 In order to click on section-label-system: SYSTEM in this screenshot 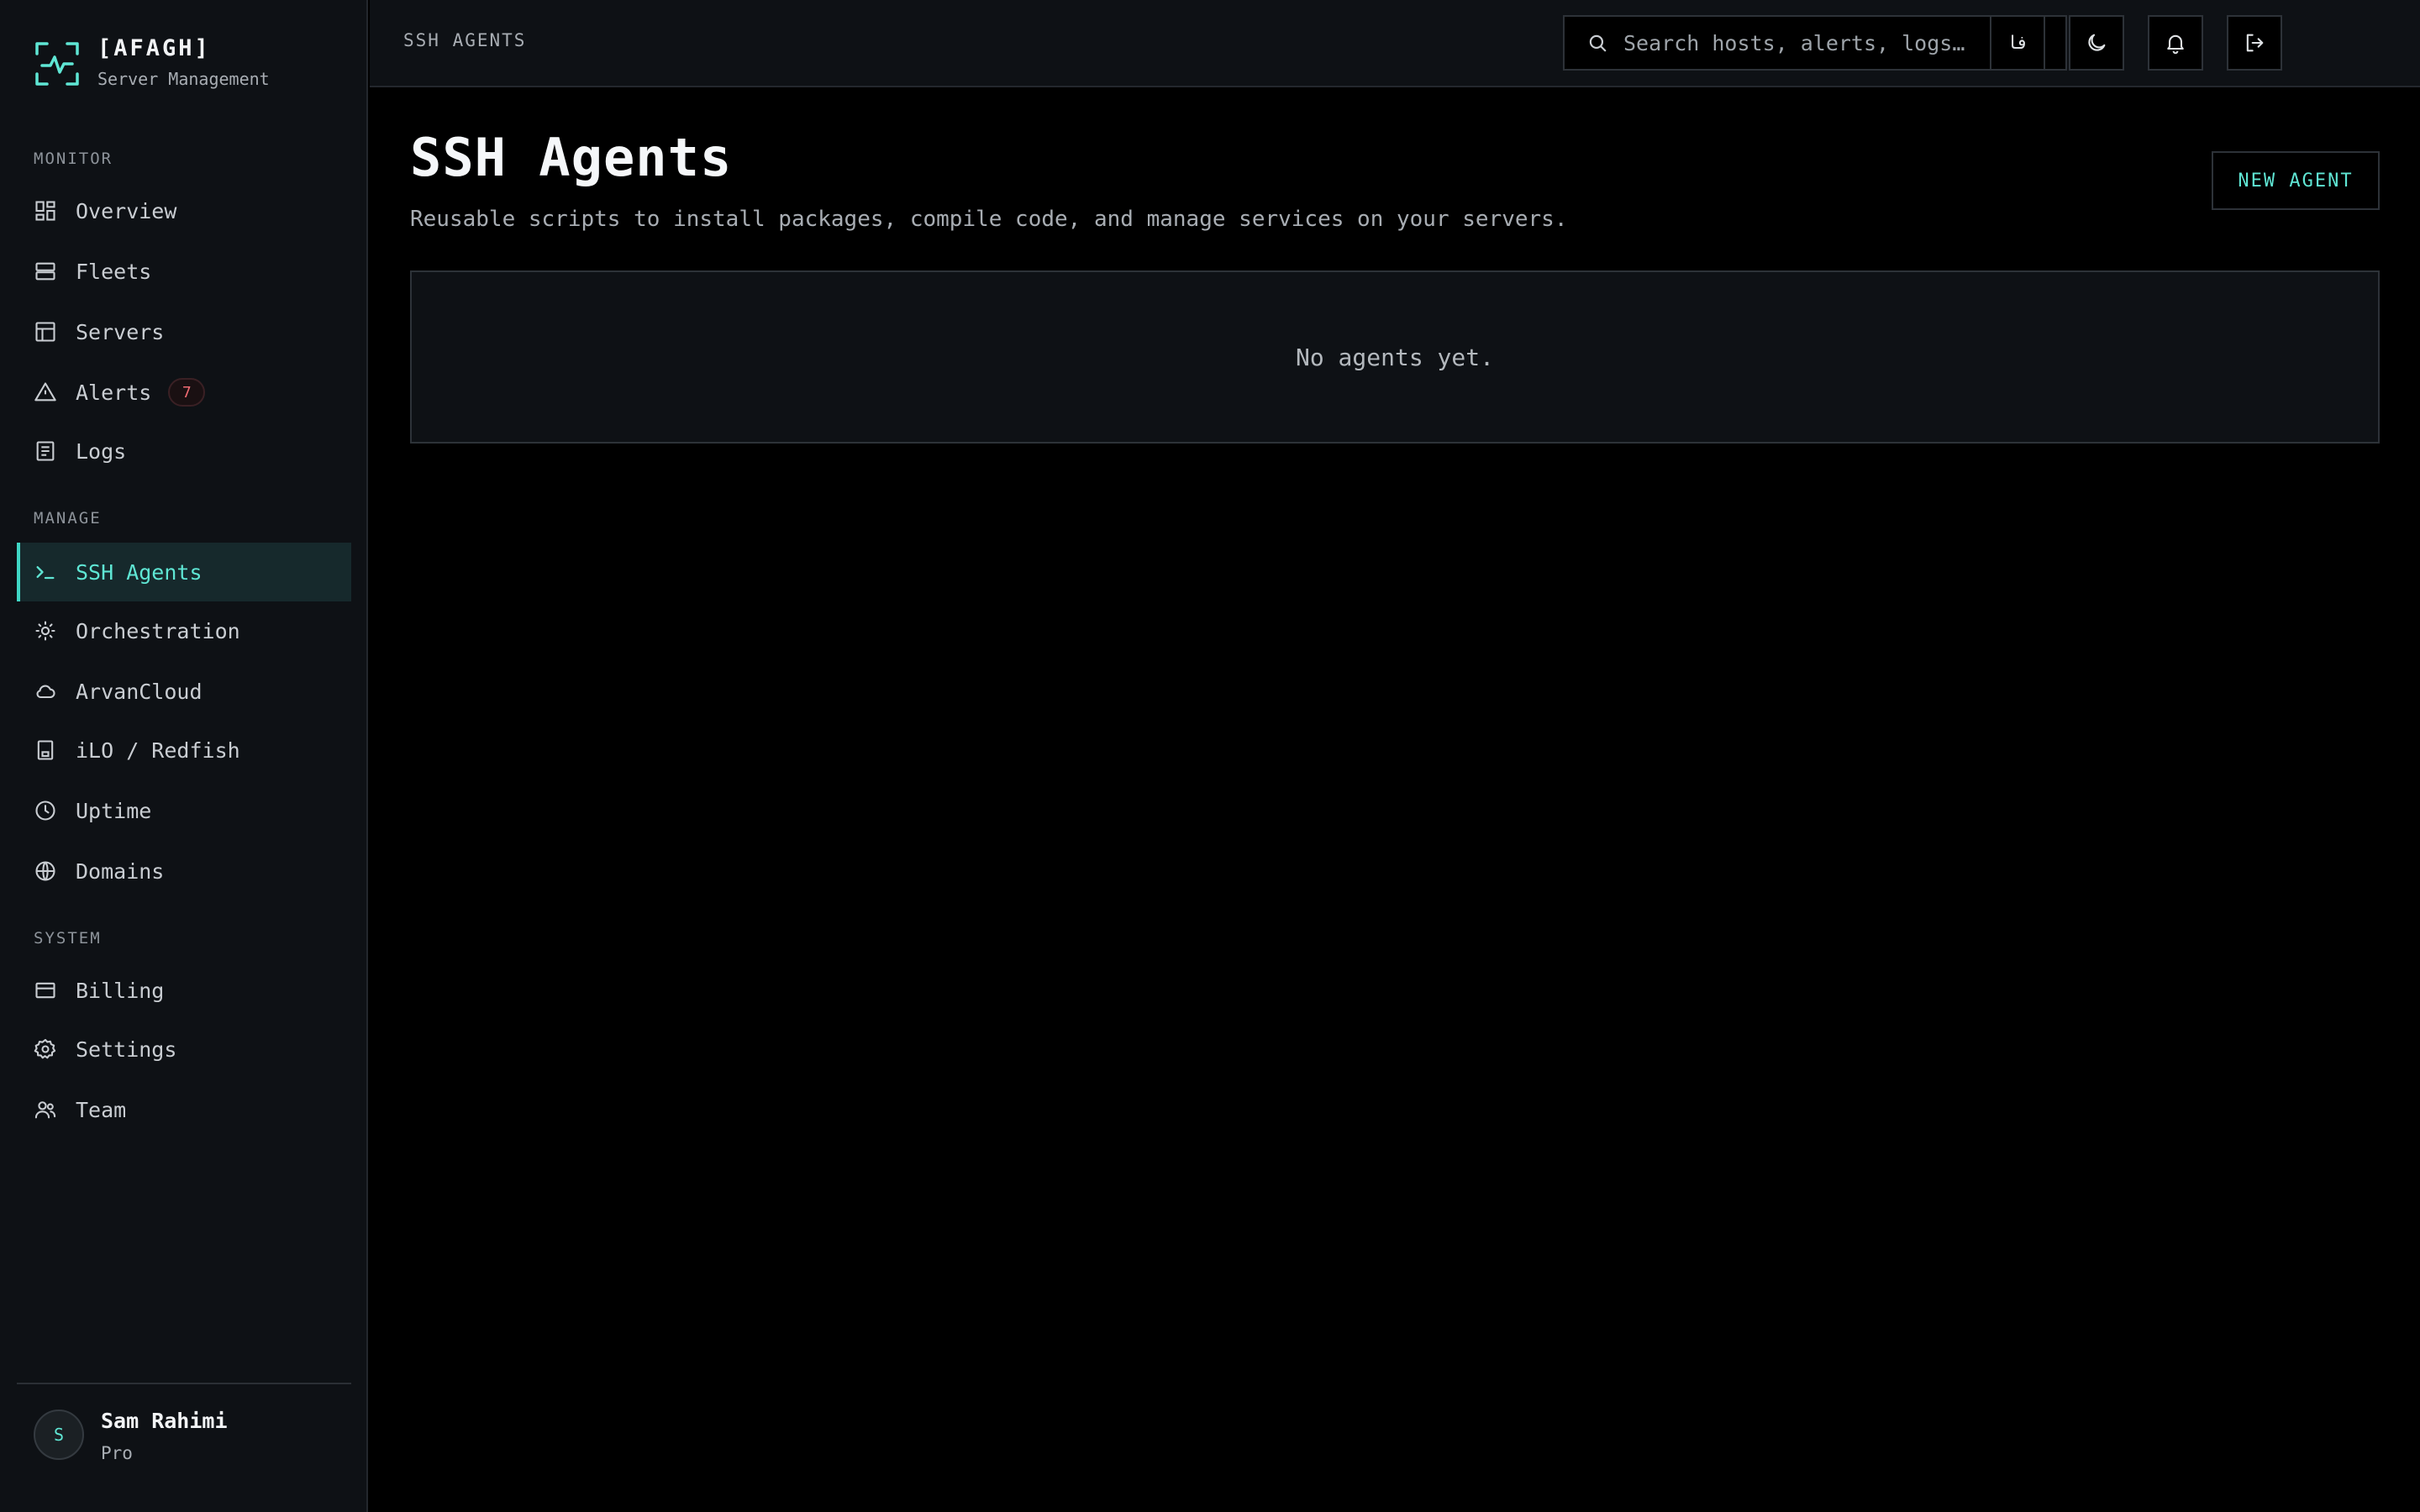, I will do `click(68, 938)`.